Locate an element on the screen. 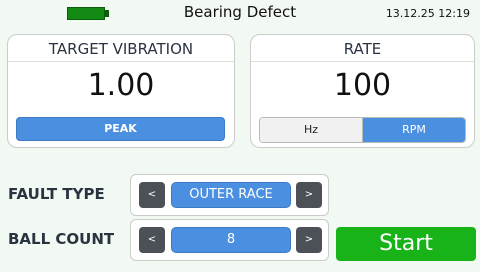  target-vibration-value: 1.00 is located at coordinates (121, 85).